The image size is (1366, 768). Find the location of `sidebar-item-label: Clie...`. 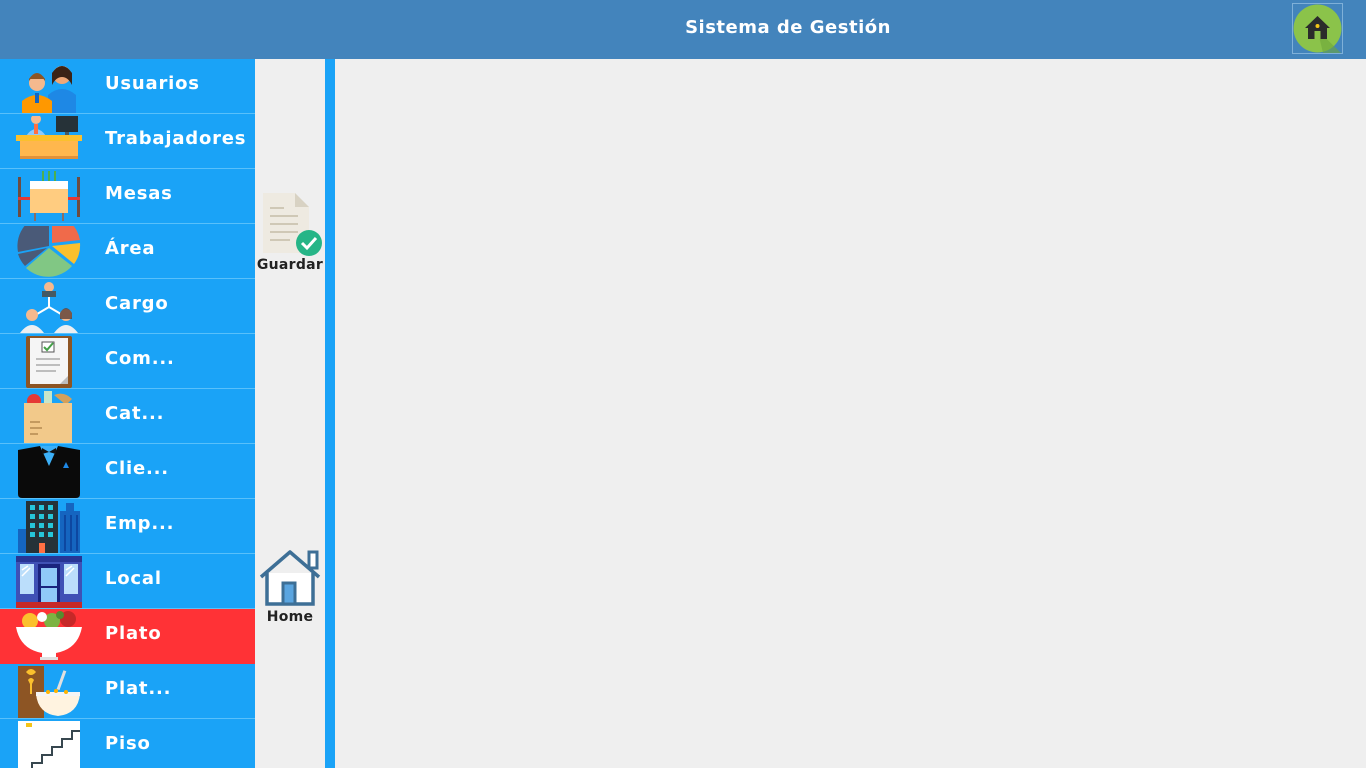

sidebar-item-label: Clie... is located at coordinates (137, 468).